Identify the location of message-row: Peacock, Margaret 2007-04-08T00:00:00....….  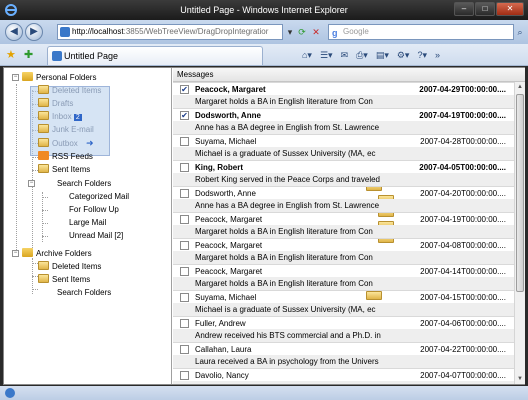
(343, 251).